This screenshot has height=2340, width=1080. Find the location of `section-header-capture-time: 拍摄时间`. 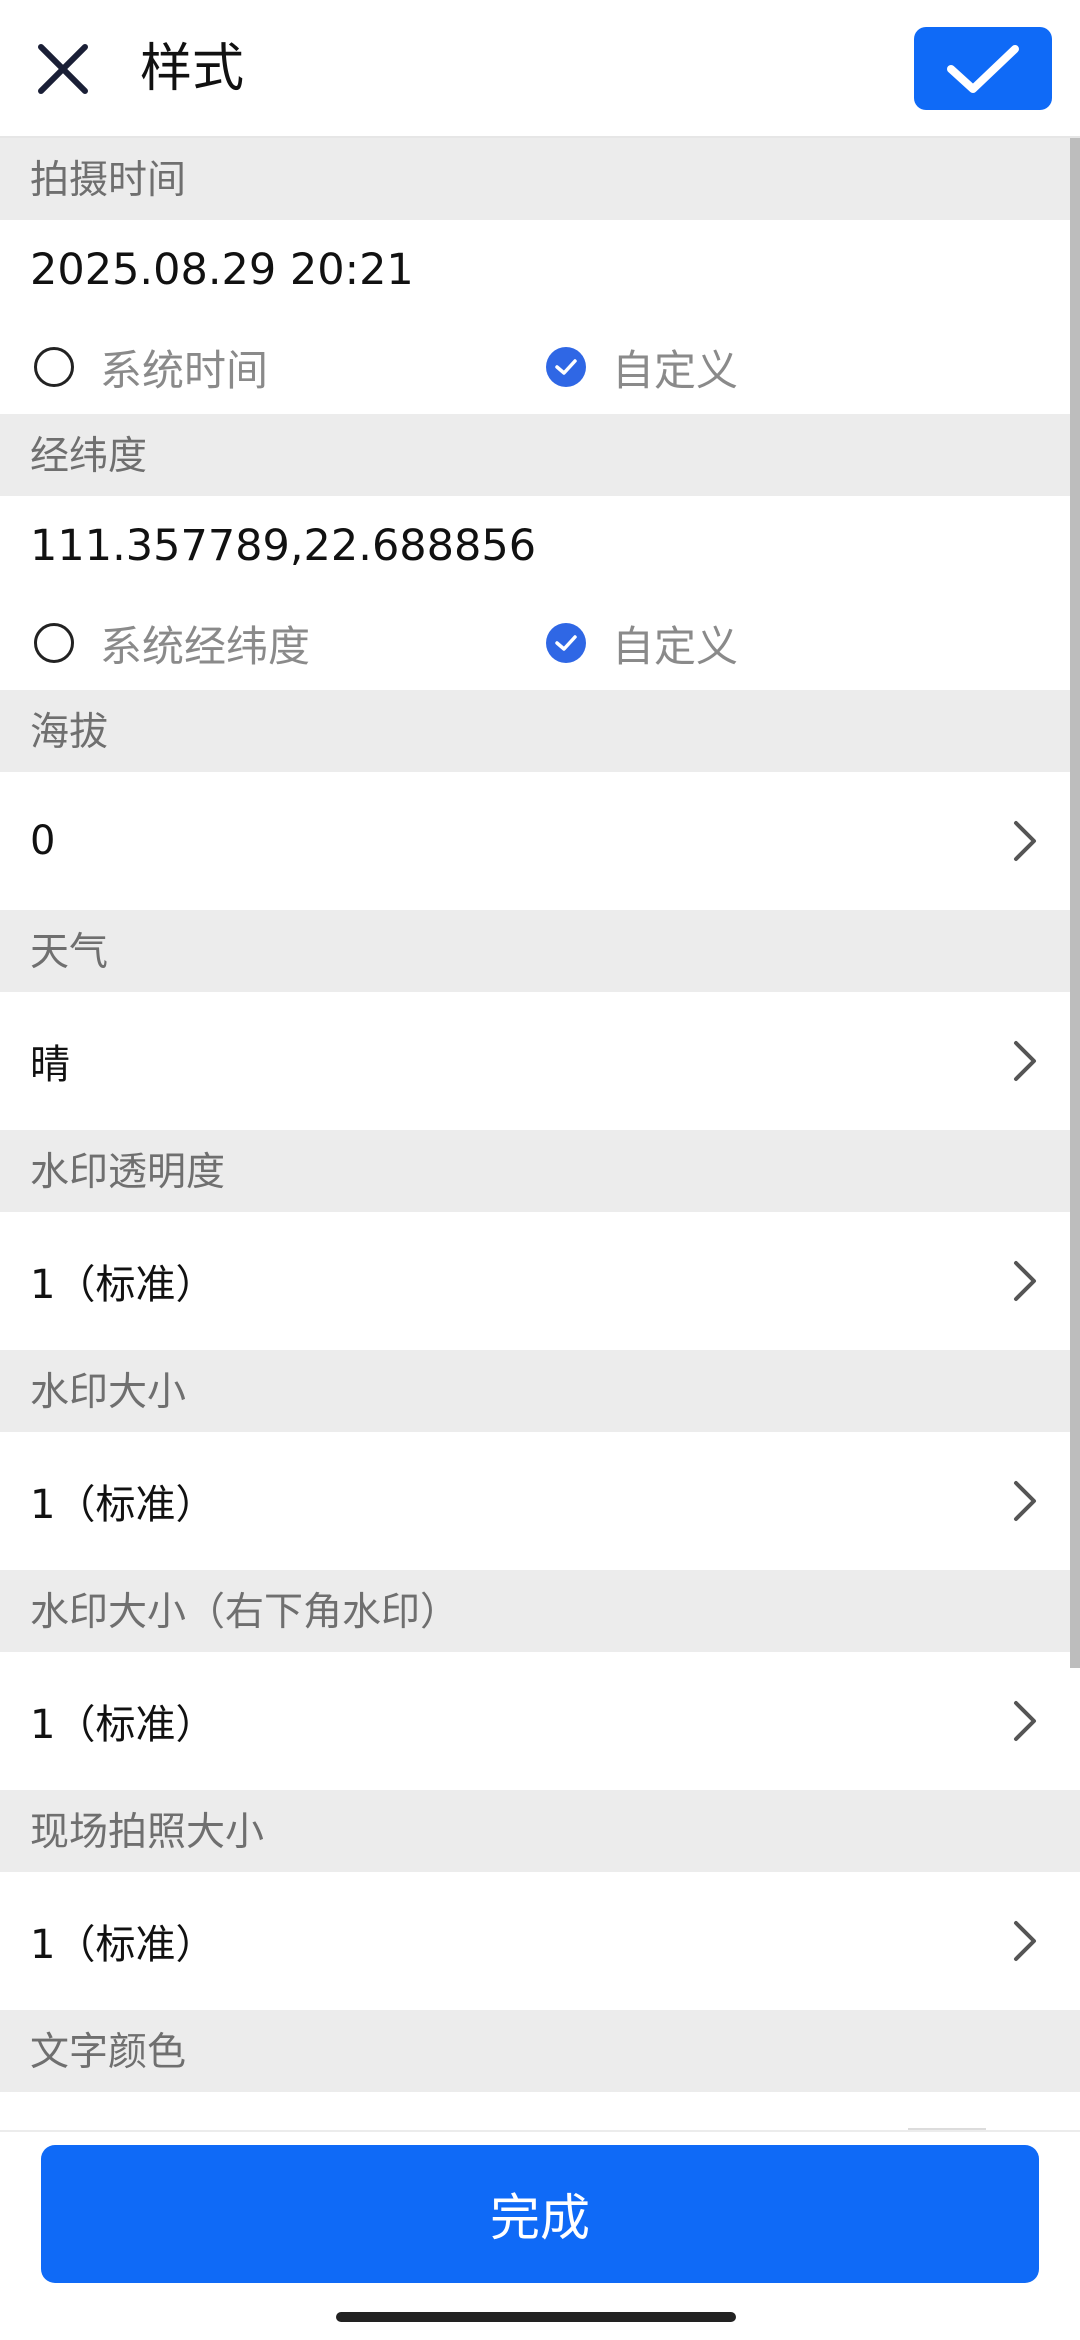

section-header-capture-time: 拍摄时间 is located at coordinates (540, 179).